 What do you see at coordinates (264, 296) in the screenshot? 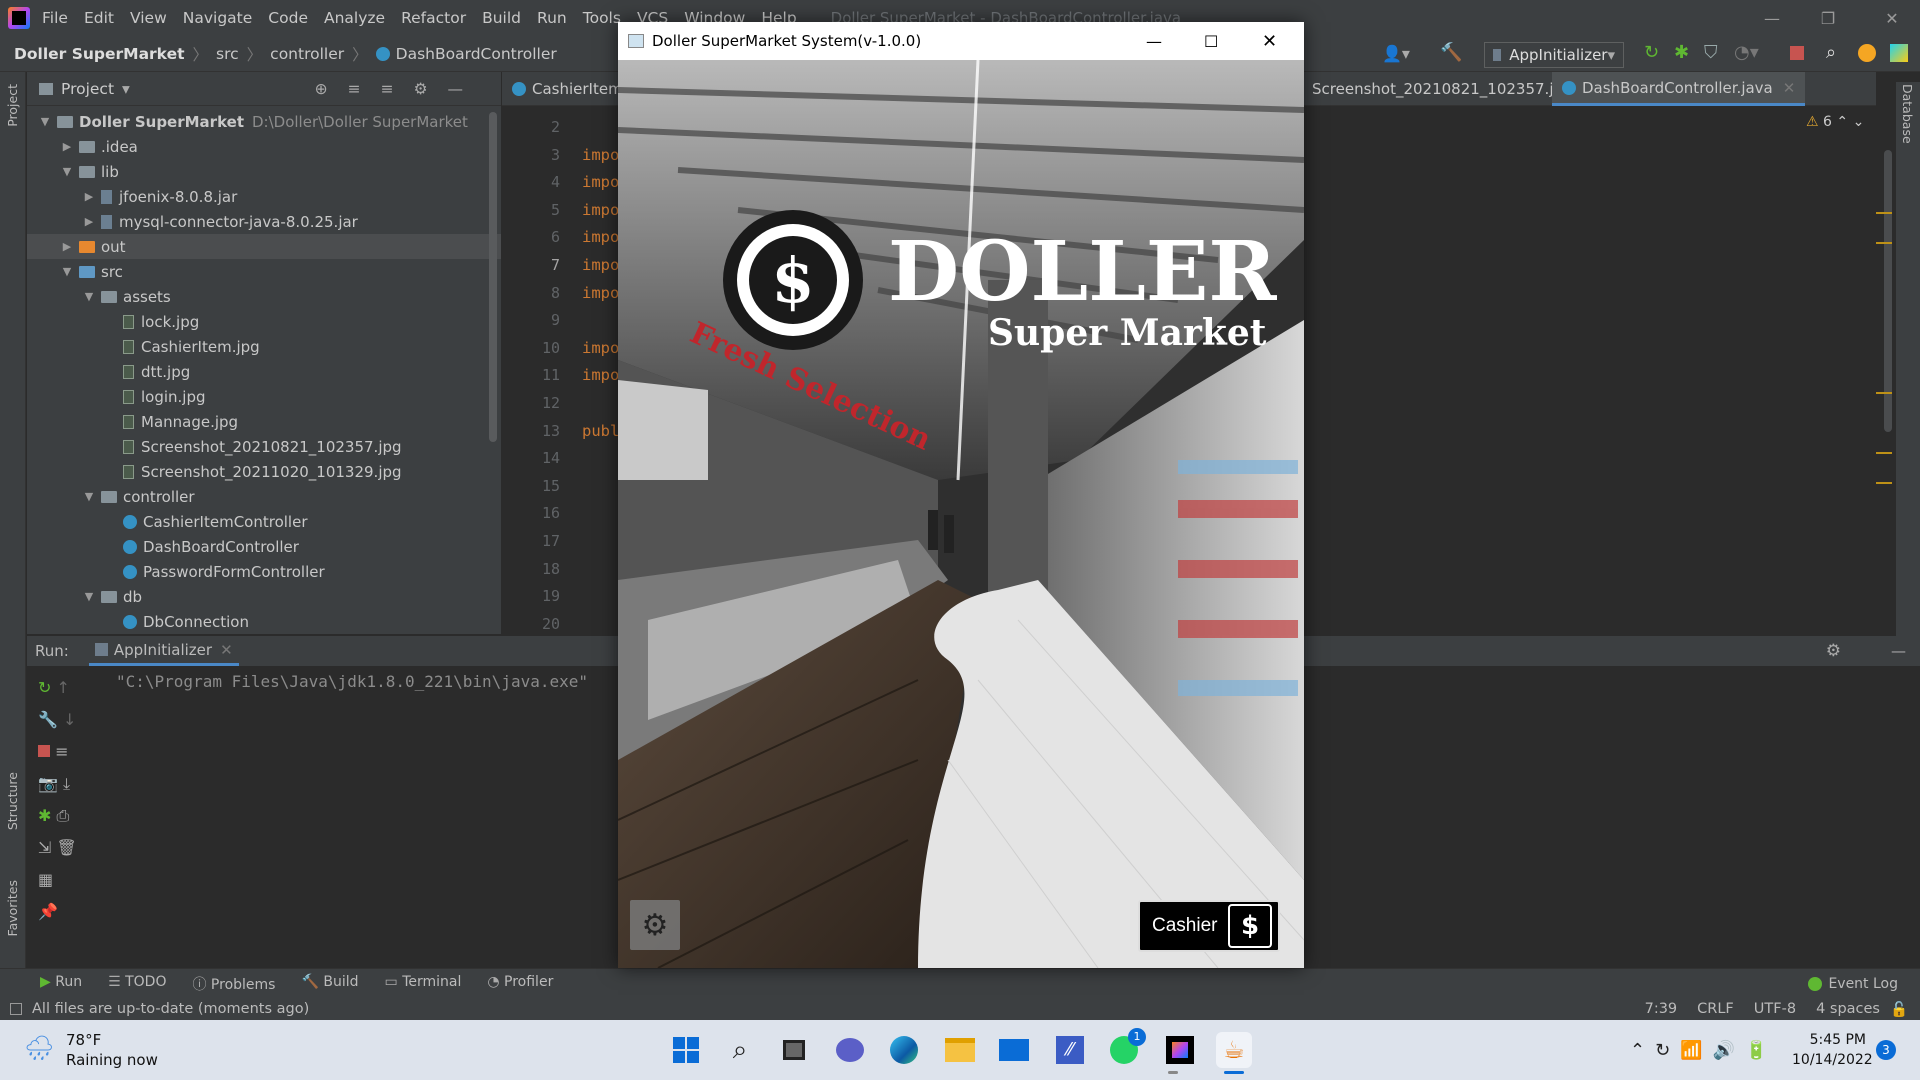
I see `tree-item: ▼ assets` at bounding box center [264, 296].